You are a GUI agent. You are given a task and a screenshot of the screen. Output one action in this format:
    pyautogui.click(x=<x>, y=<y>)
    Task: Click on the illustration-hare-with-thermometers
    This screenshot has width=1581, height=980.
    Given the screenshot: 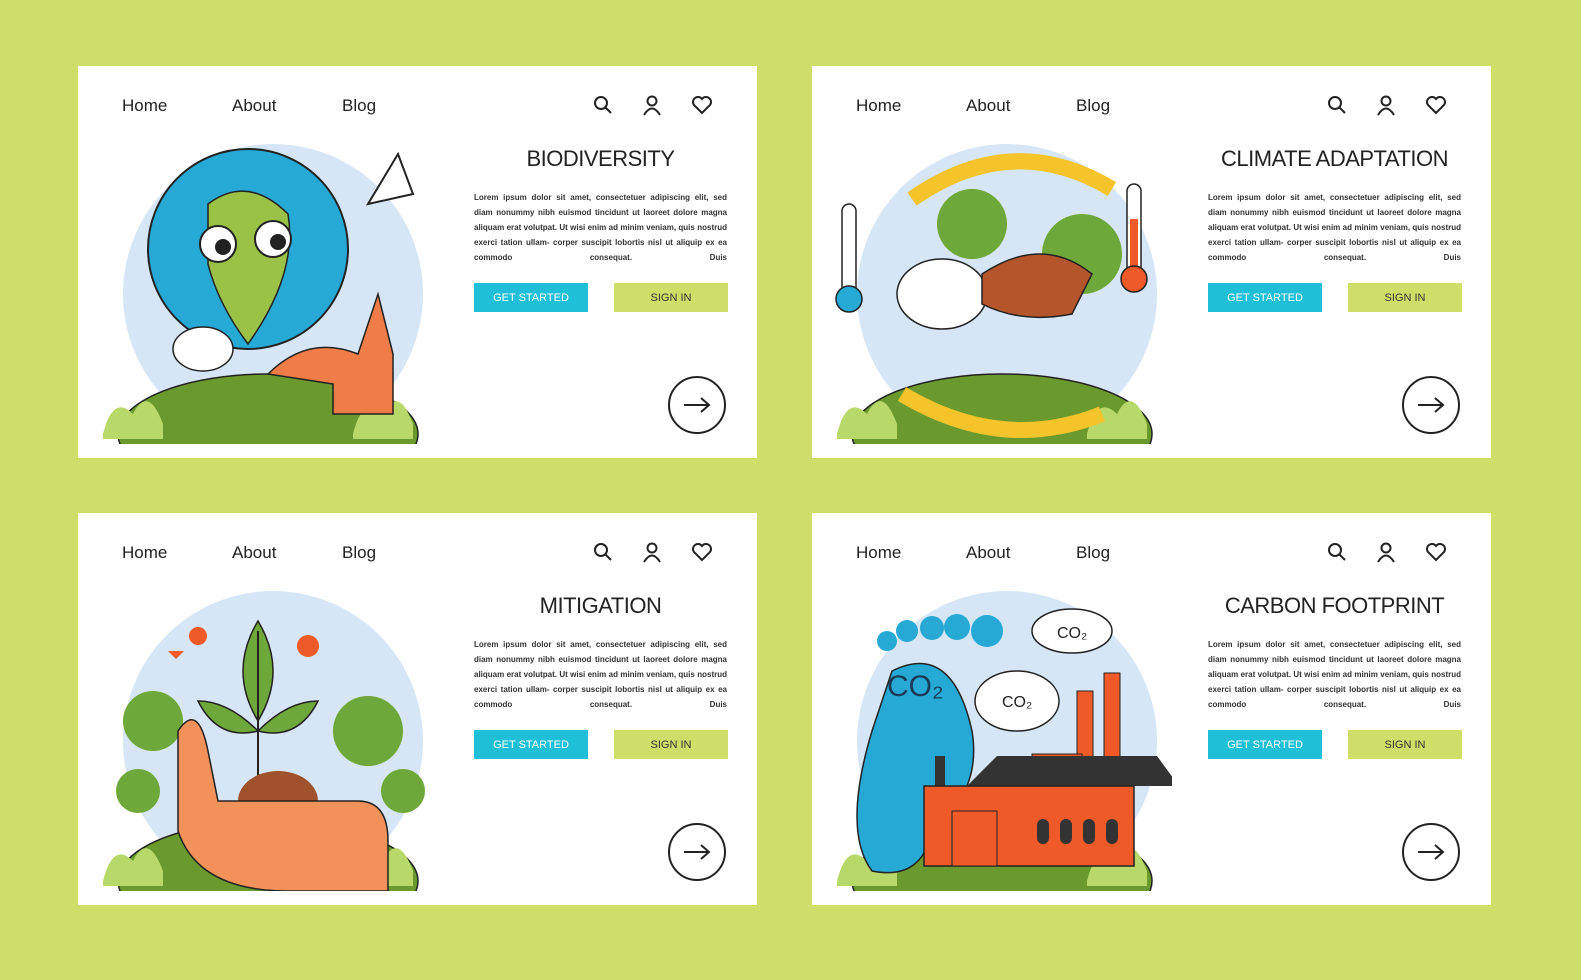 What is the action you would take?
    pyautogui.click(x=996, y=294)
    